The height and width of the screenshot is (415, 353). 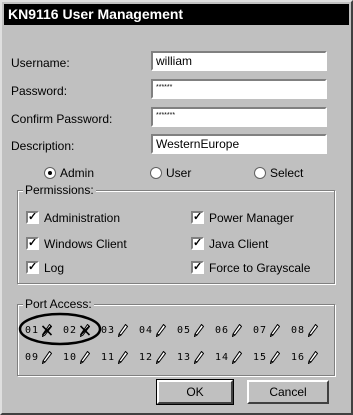 I want to click on port-number-05: 05, so click(x=184, y=330).